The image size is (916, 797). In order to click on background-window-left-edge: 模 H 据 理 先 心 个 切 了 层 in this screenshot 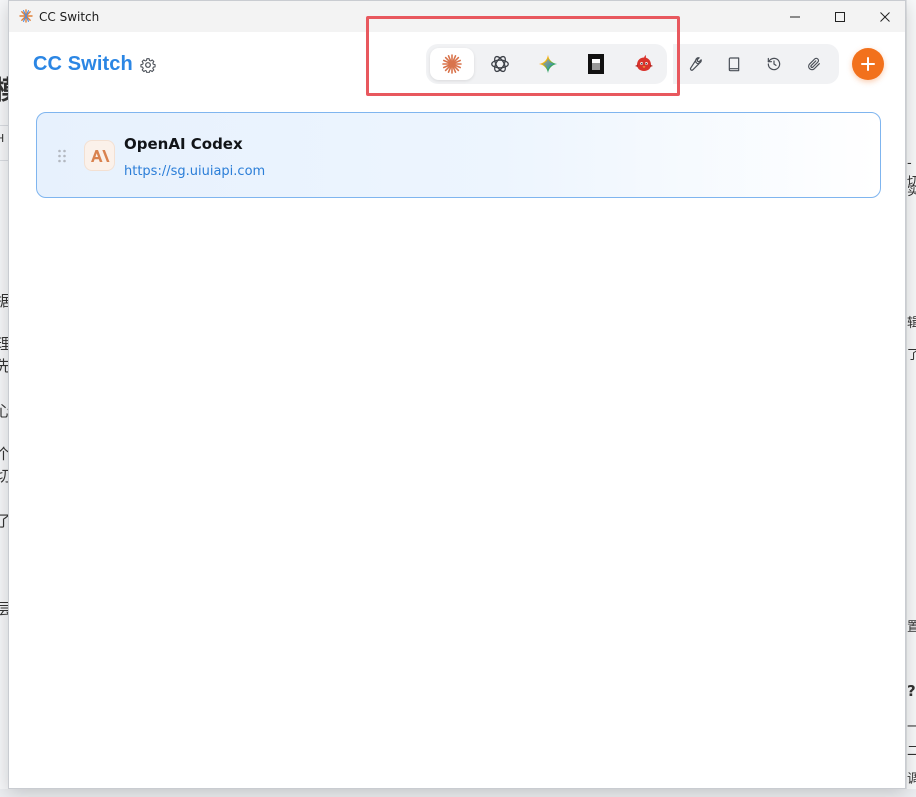, I will do `click(4, 398)`.